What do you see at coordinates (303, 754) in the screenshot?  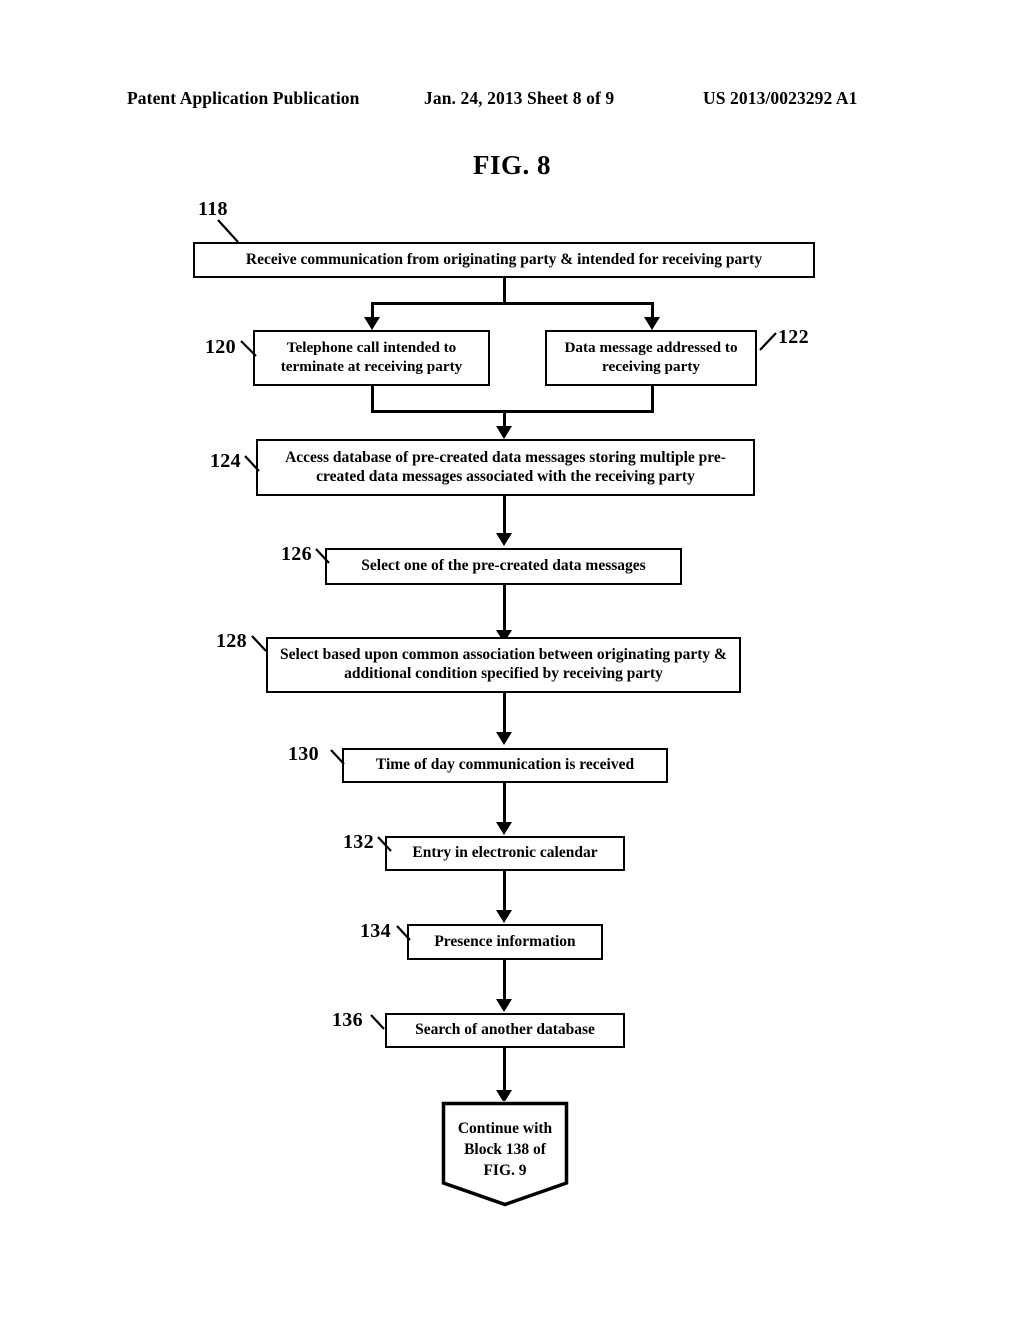 I see `reference-numeral-130: 130` at bounding box center [303, 754].